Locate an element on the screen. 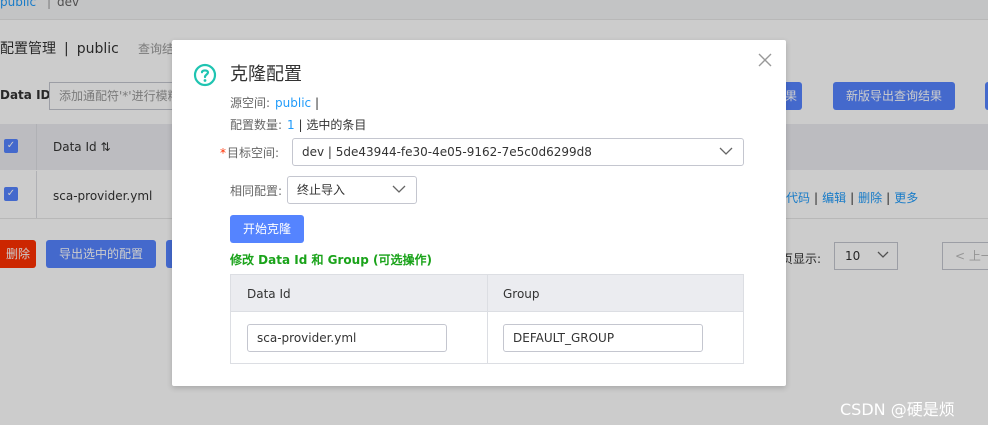  close-icon is located at coordinates (765, 60).